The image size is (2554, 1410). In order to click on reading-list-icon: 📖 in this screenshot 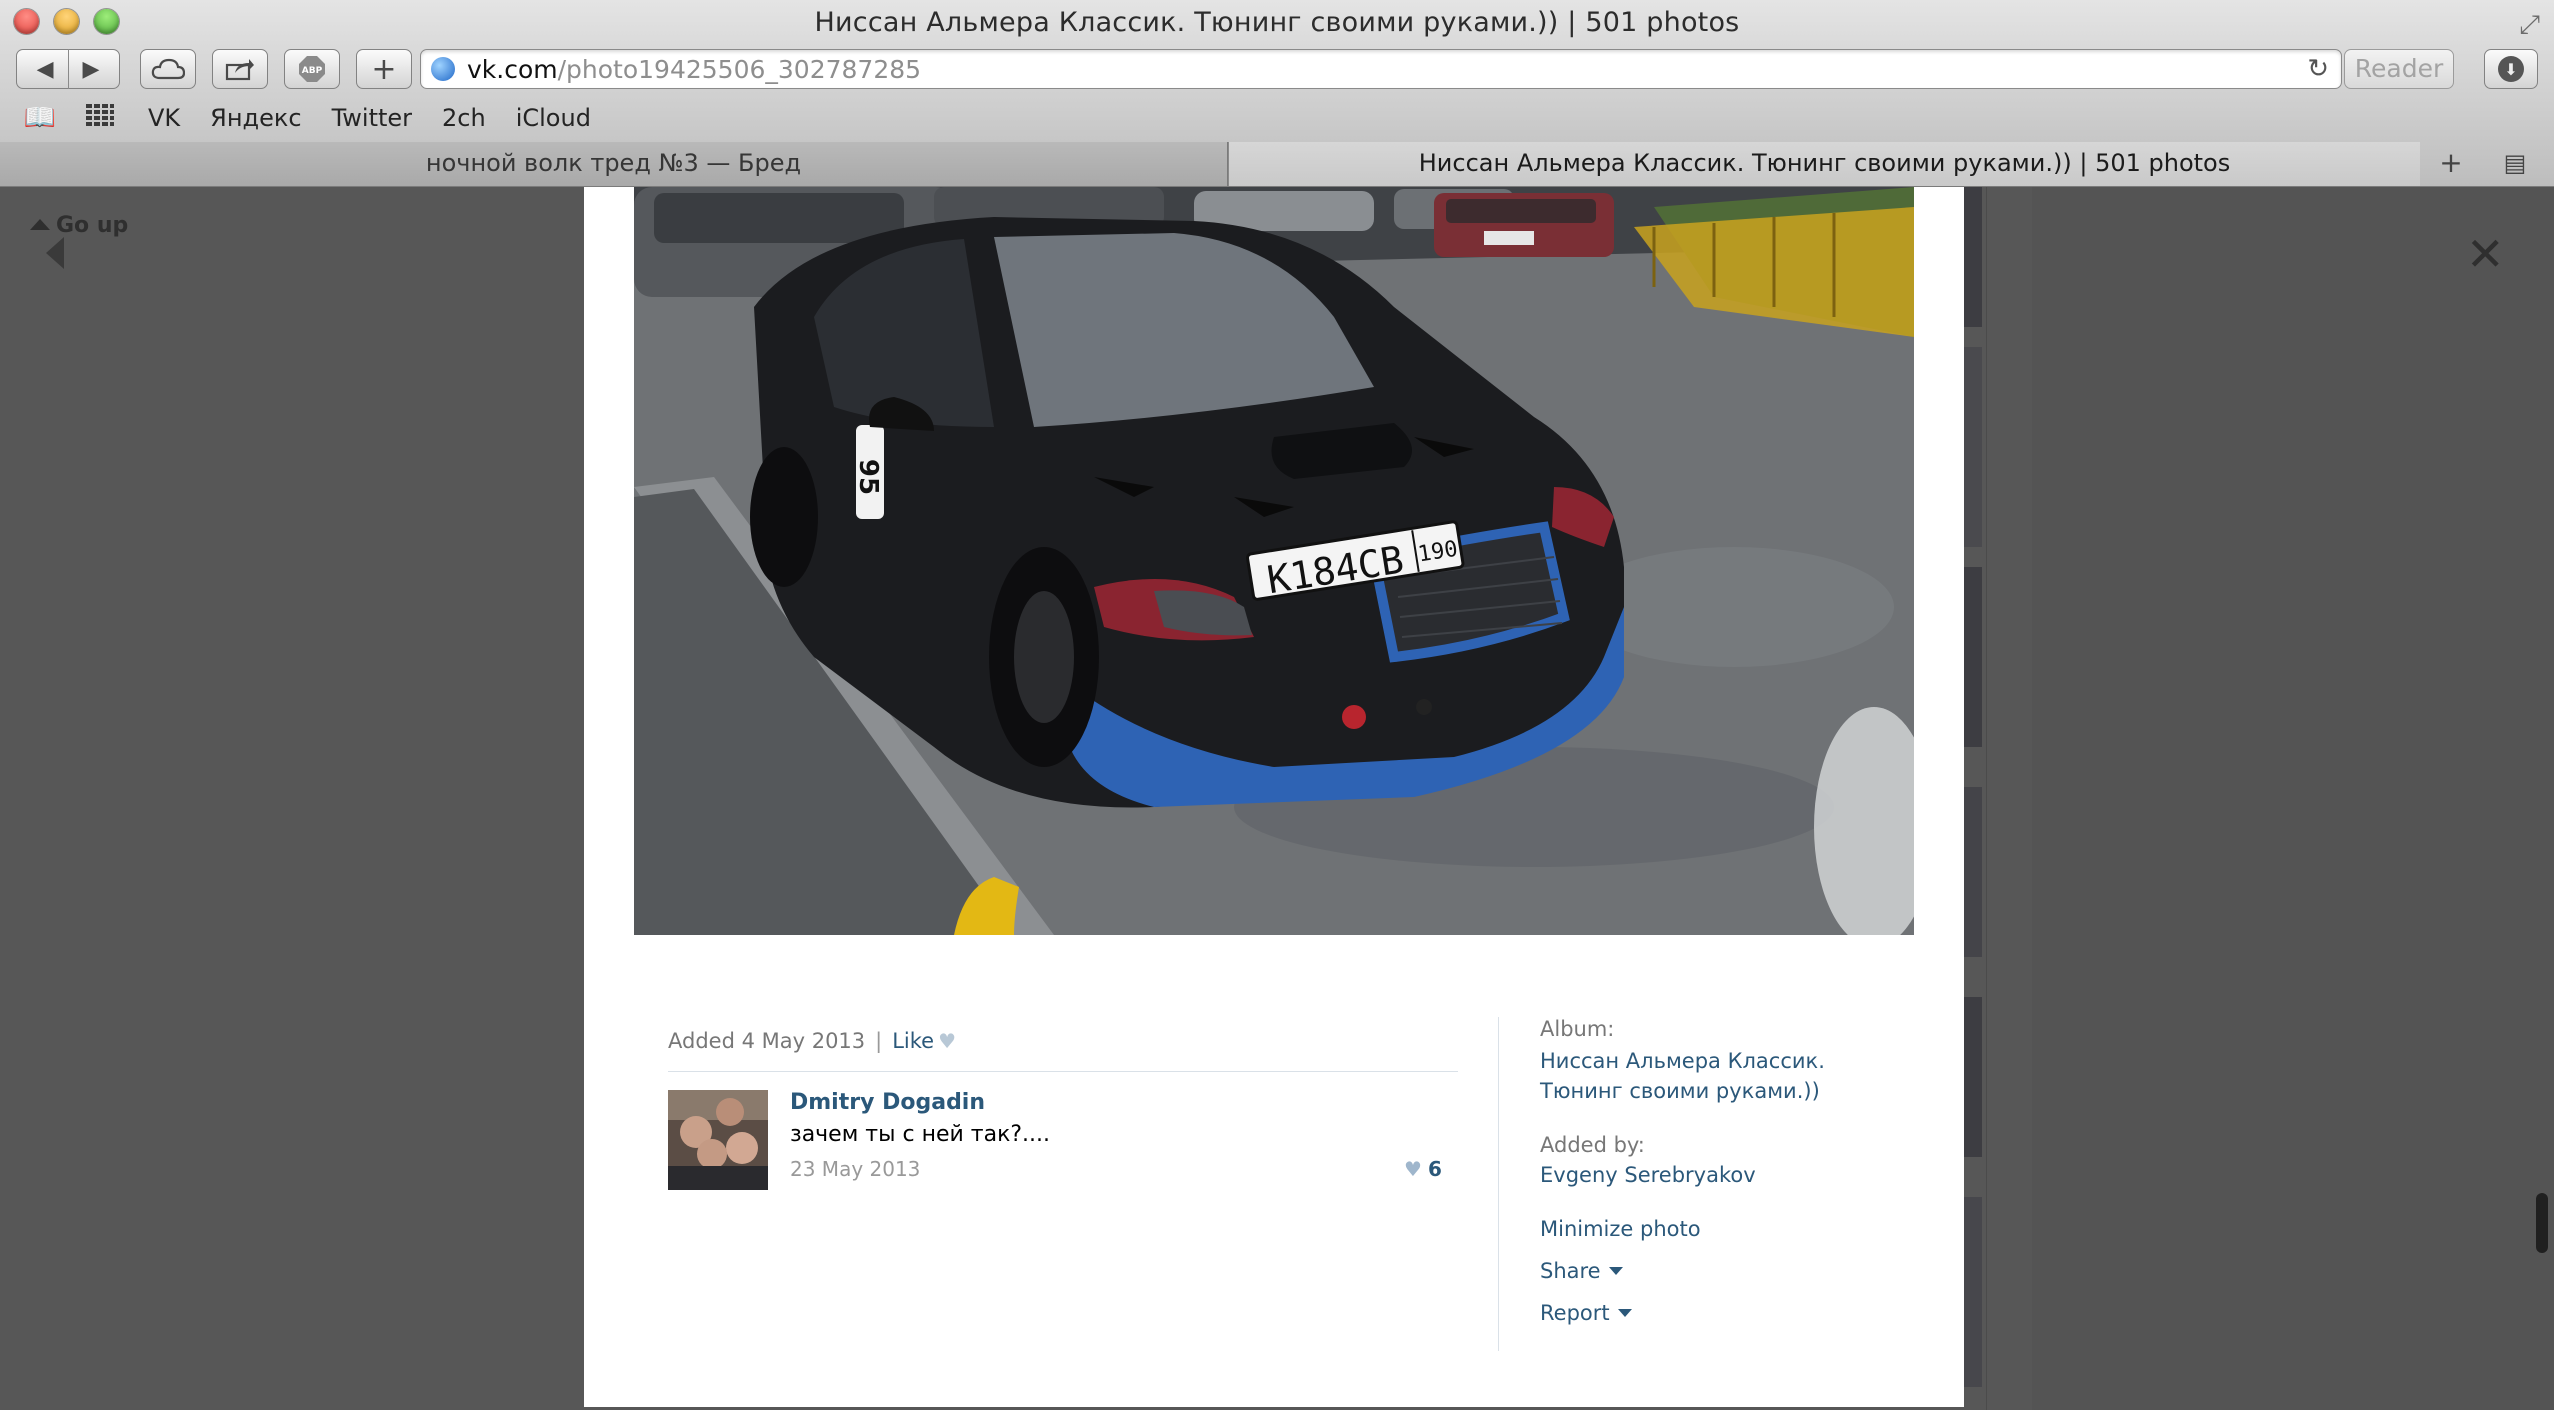, I will do `click(40, 118)`.